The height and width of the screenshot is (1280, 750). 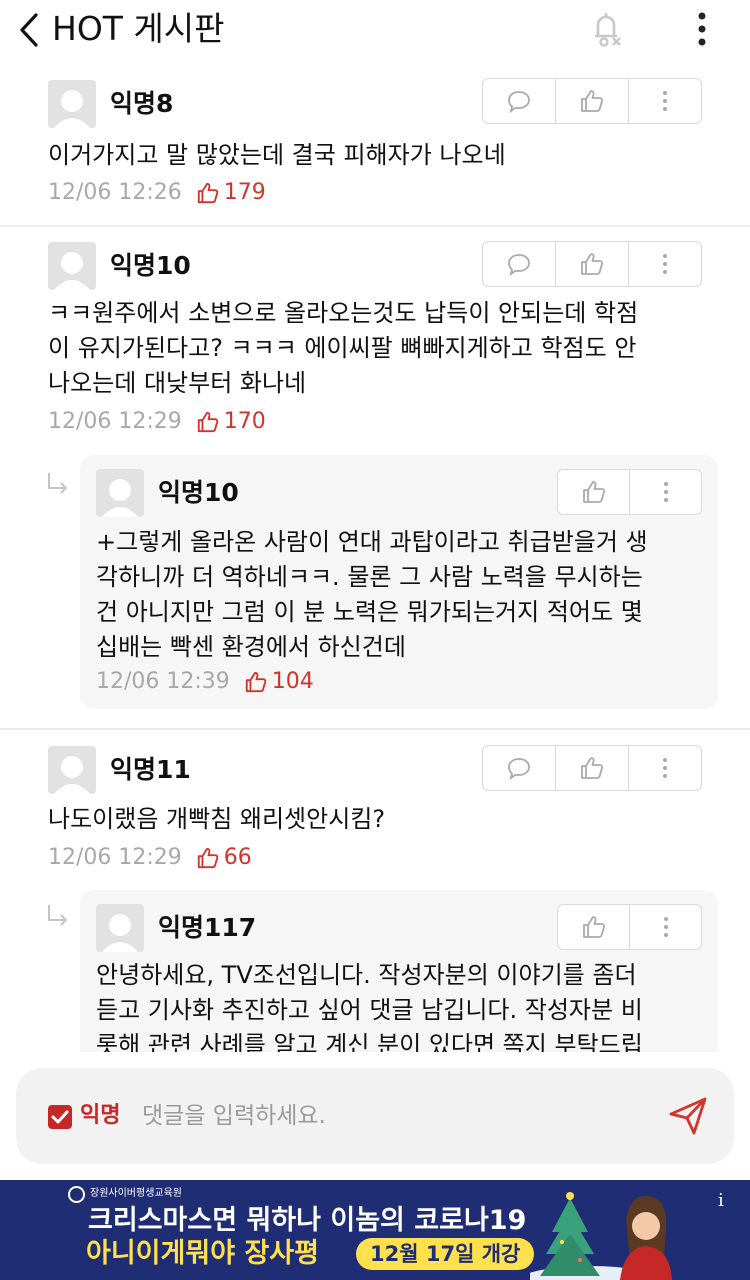 What do you see at coordinates (244, 192) in the screenshot?
I see `like-count-value: 179` at bounding box center [244, 192].